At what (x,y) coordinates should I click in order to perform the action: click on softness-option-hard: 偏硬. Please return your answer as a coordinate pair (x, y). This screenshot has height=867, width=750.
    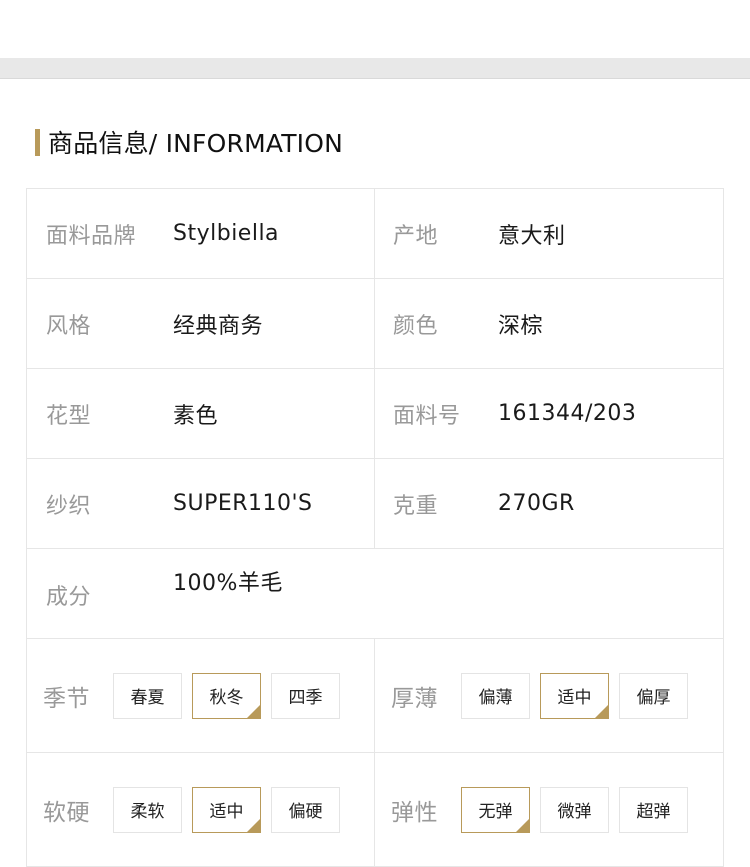
    Looking at the image, I should click on (305, 809).